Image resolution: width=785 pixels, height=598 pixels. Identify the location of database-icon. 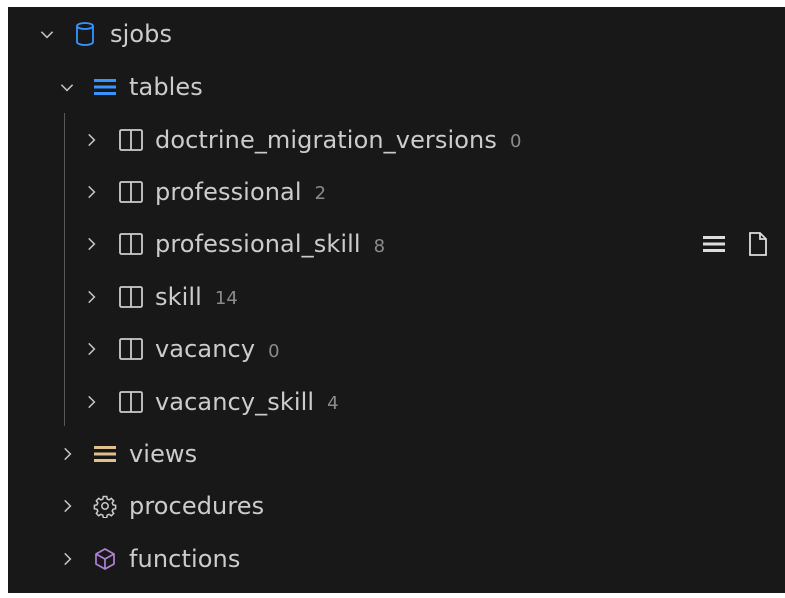
(85, 34).